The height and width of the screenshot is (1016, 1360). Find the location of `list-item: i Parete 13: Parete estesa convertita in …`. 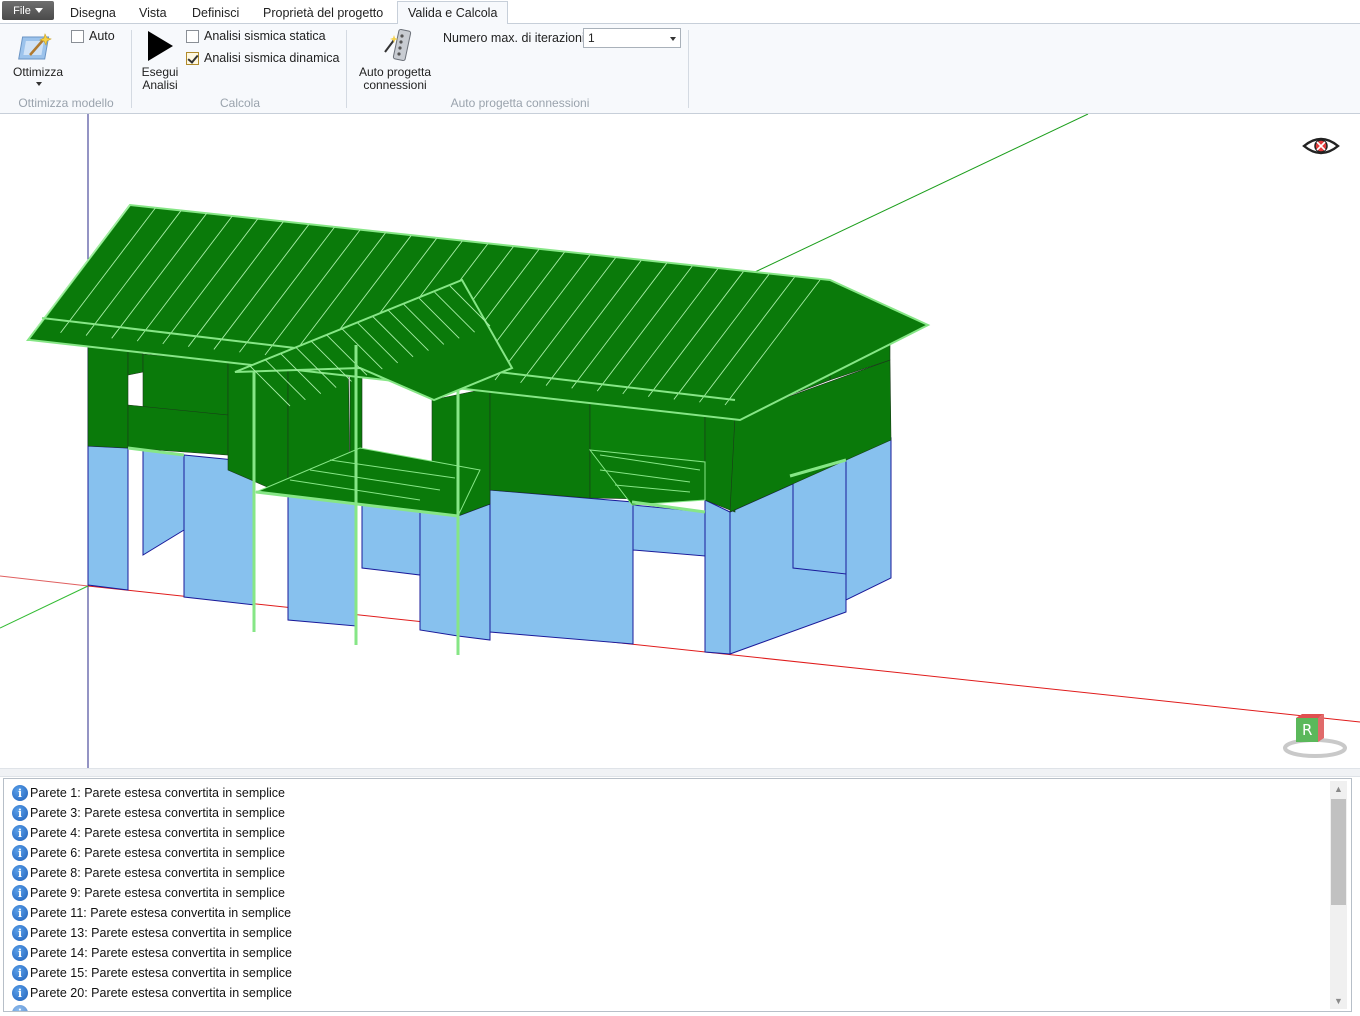

list-item: i Parete 13: Parete estesa convertita in … is located at coordinates (152, 933).